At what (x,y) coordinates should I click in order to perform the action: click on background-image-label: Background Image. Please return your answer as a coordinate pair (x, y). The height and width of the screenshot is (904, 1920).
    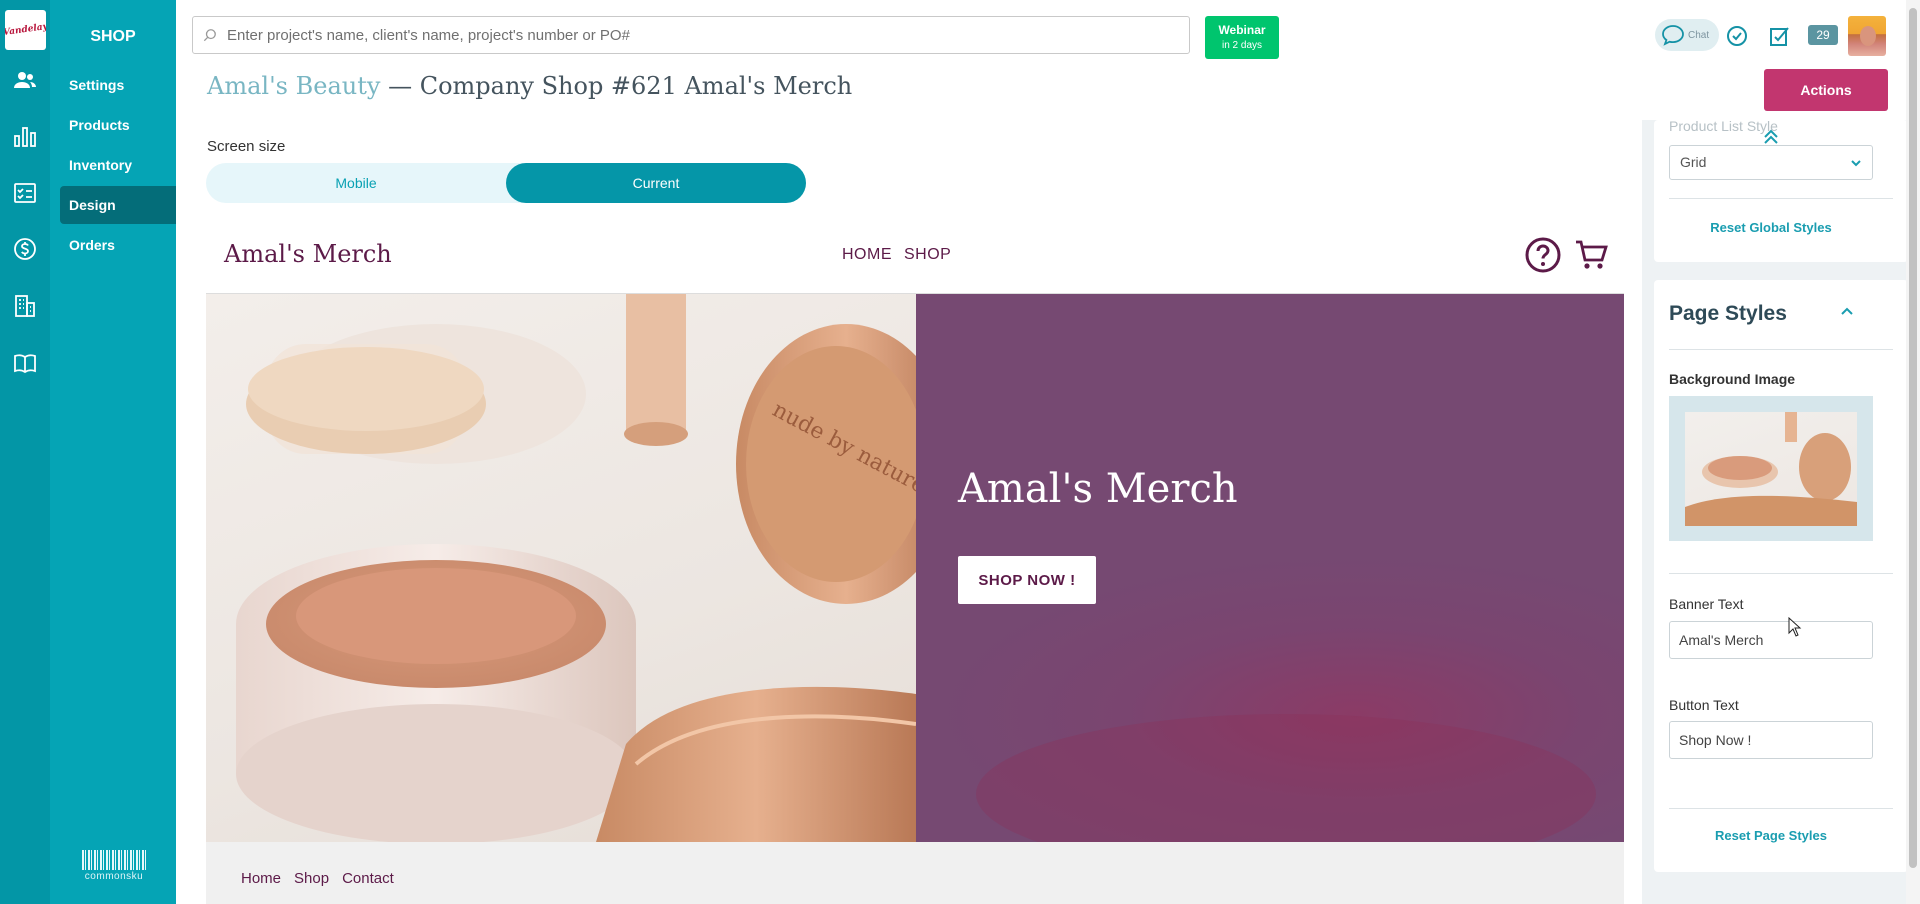
    Looking at the image, I should click on (1732, 379).